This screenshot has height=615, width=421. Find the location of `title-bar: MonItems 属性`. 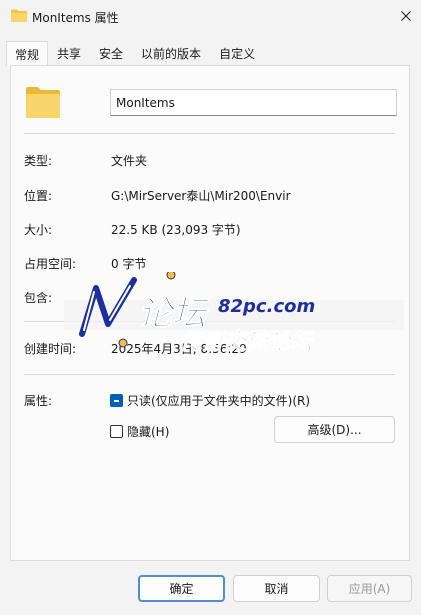

title-bar: MonItems 属性 is located at coordinates (210, 17).